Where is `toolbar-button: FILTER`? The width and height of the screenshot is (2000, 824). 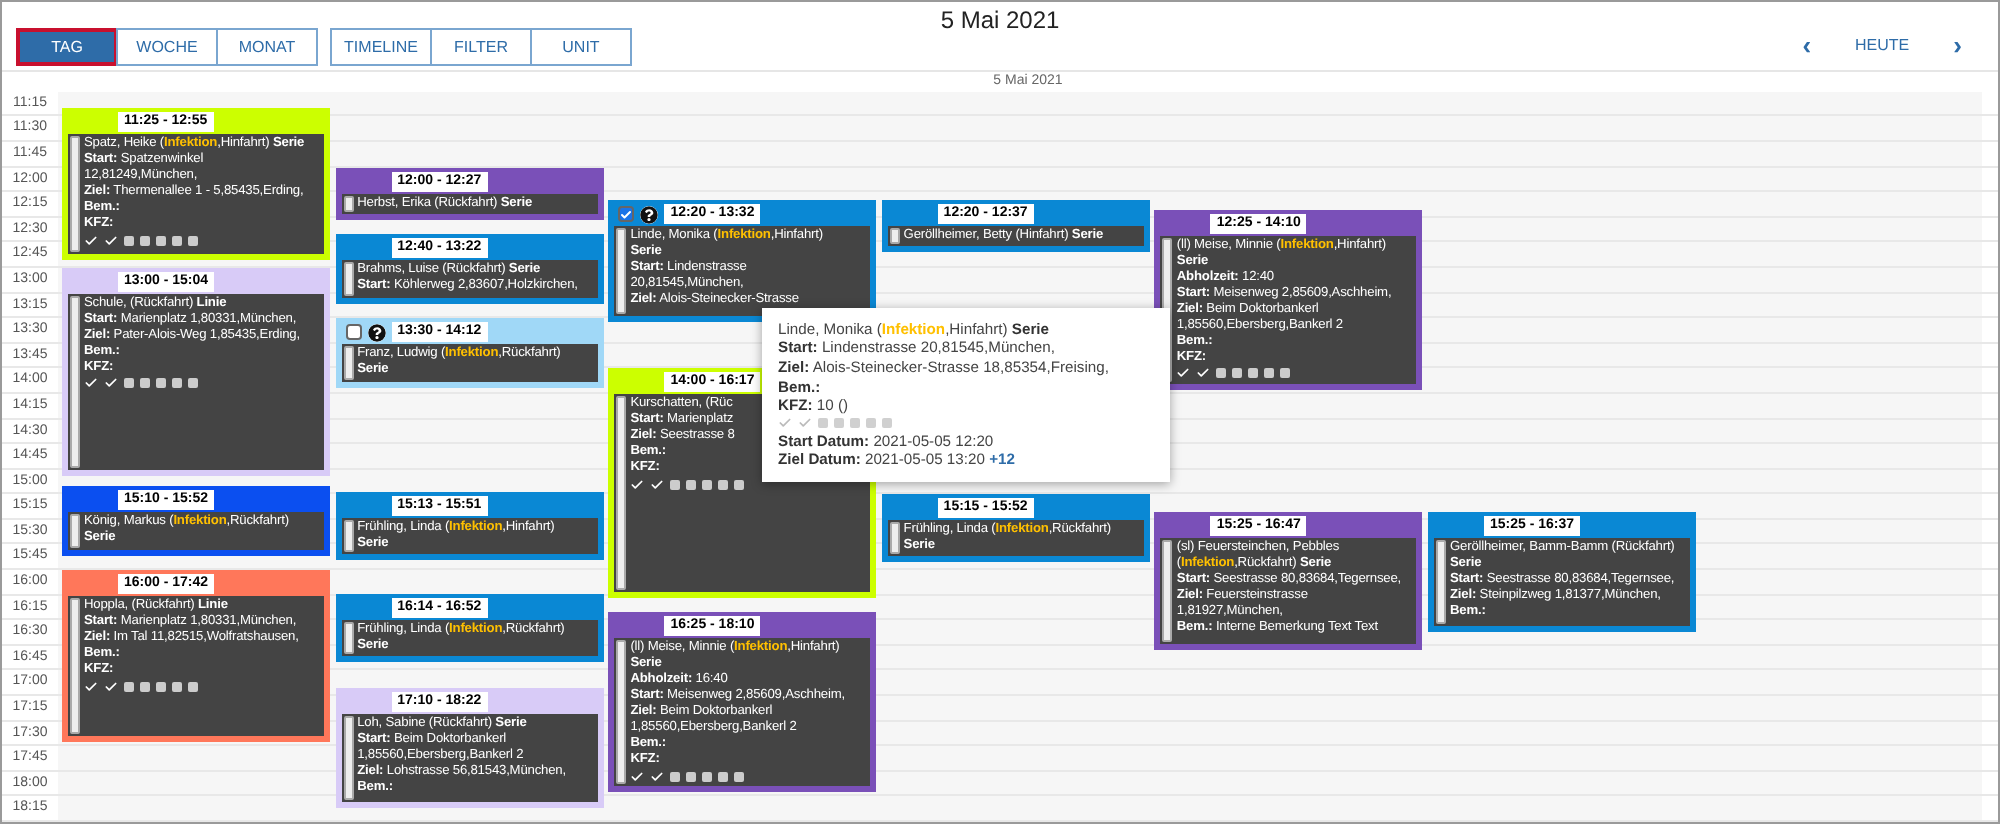
toolbar-button: FILTER is located at coordinates (481, 46).